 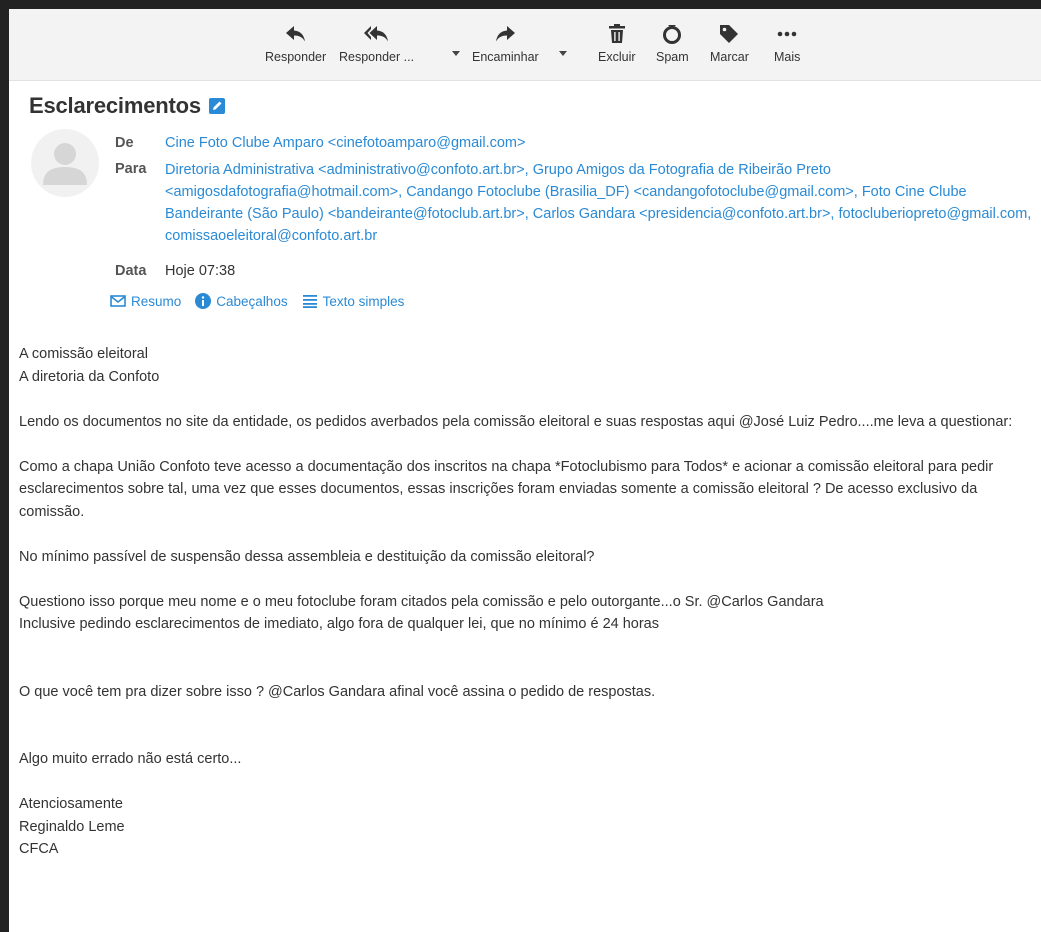 What do you see at coordinates (363, 301) in the screenshot?
I see `plain-text-view-label: Texto simples` at bounding box center [363, 301].